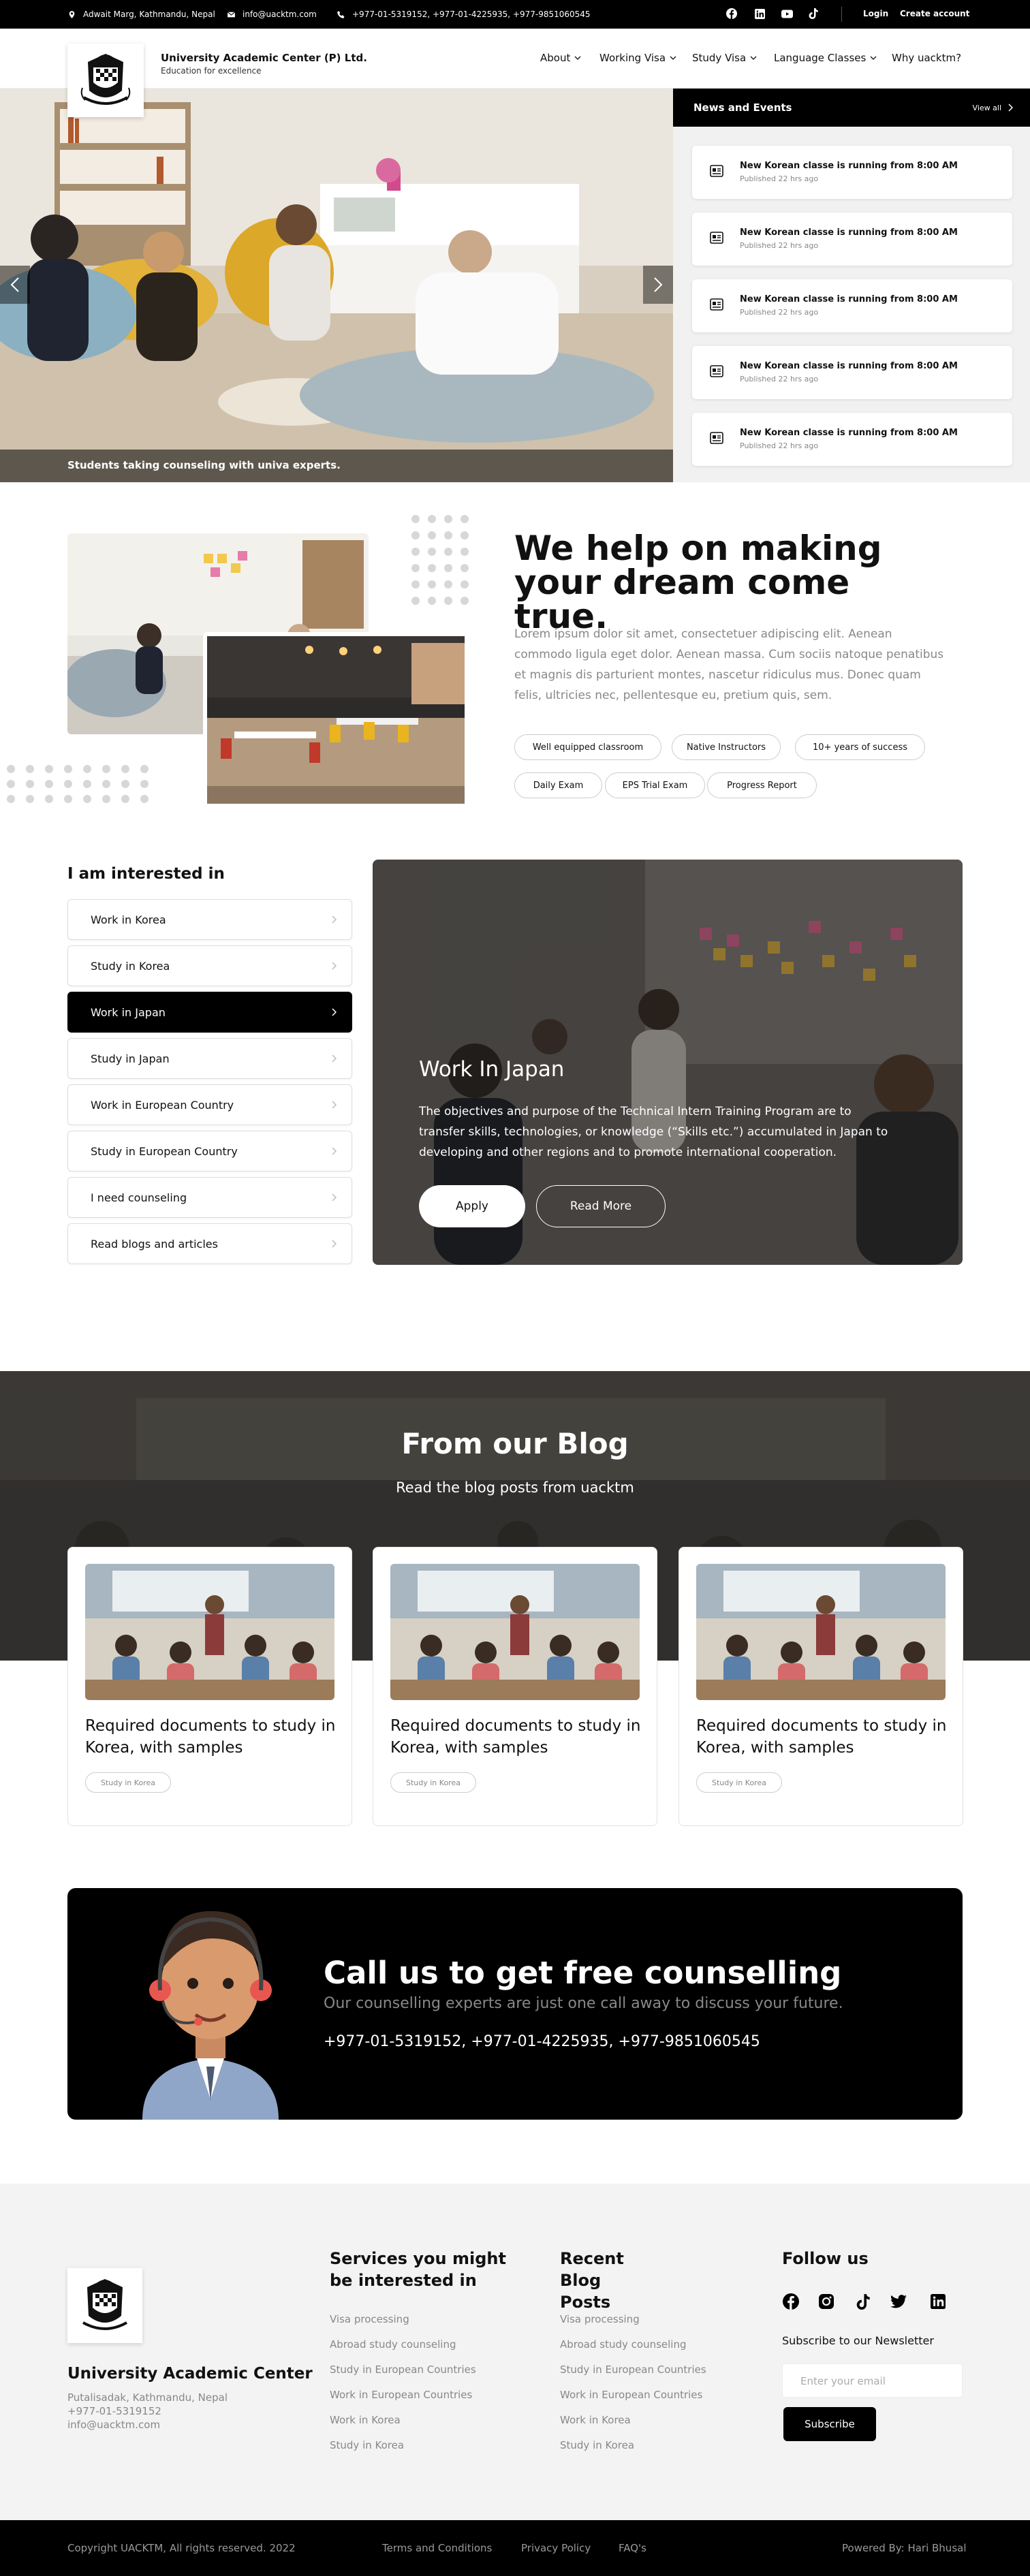 Image resolution: width=1030 pixels, height=2576 pixels. What do you see at coordinates (632, 58) in the screenshot?
I see `nav-working-visa-label: Working Visa` at bounding box center [632, 58].